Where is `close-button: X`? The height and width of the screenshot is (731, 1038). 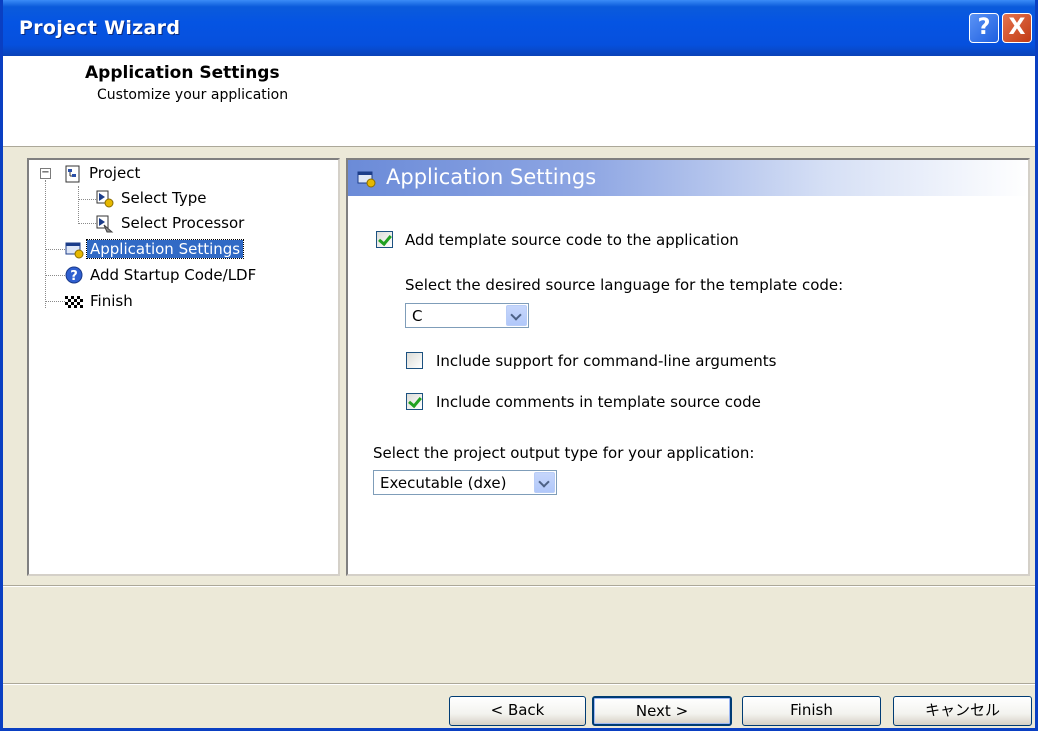 close-button: X is located at coordinates (1017, 28).